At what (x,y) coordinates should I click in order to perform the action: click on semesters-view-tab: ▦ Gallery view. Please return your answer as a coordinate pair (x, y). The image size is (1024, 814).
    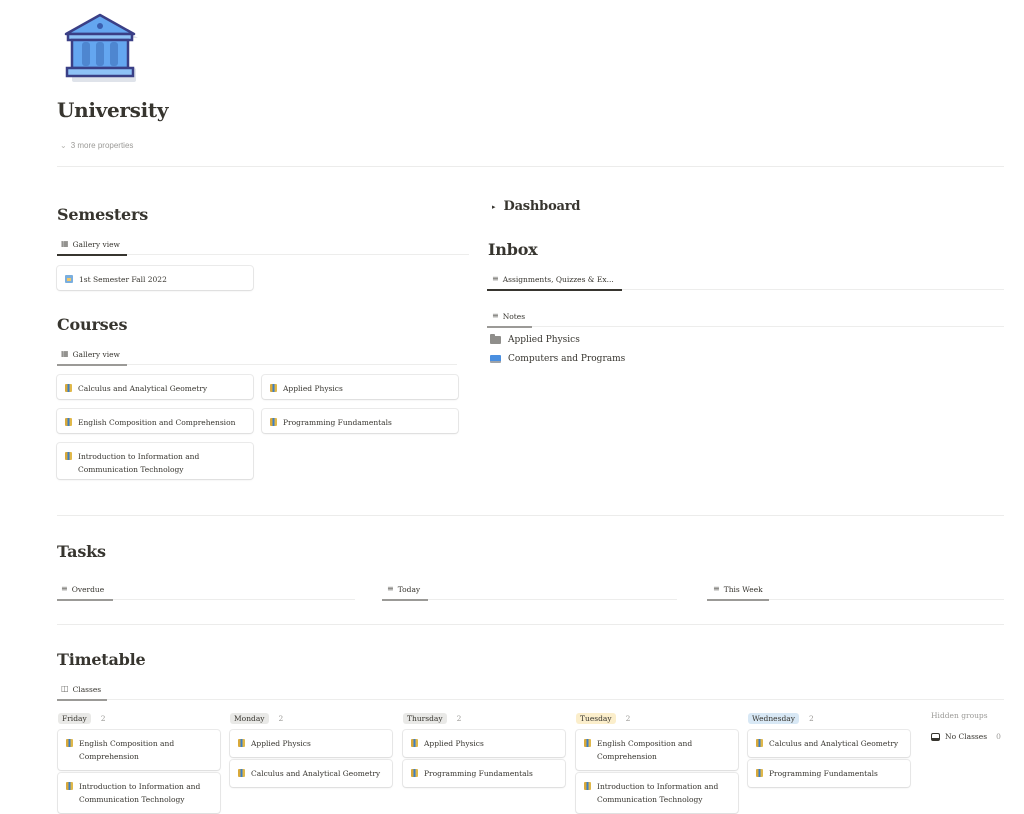
    Looking at the image, I should click on (90, 244).